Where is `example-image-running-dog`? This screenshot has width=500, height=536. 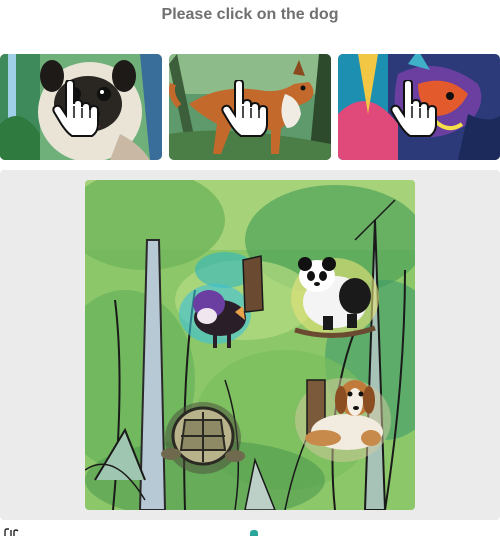
example-image-running-dog is located at coordinates (250, 107).